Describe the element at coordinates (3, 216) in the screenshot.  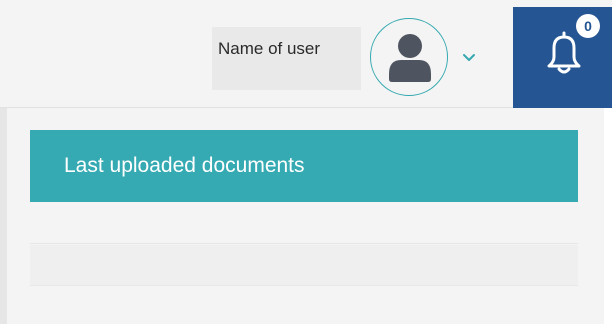
I see `left-edge-divider` at that location.